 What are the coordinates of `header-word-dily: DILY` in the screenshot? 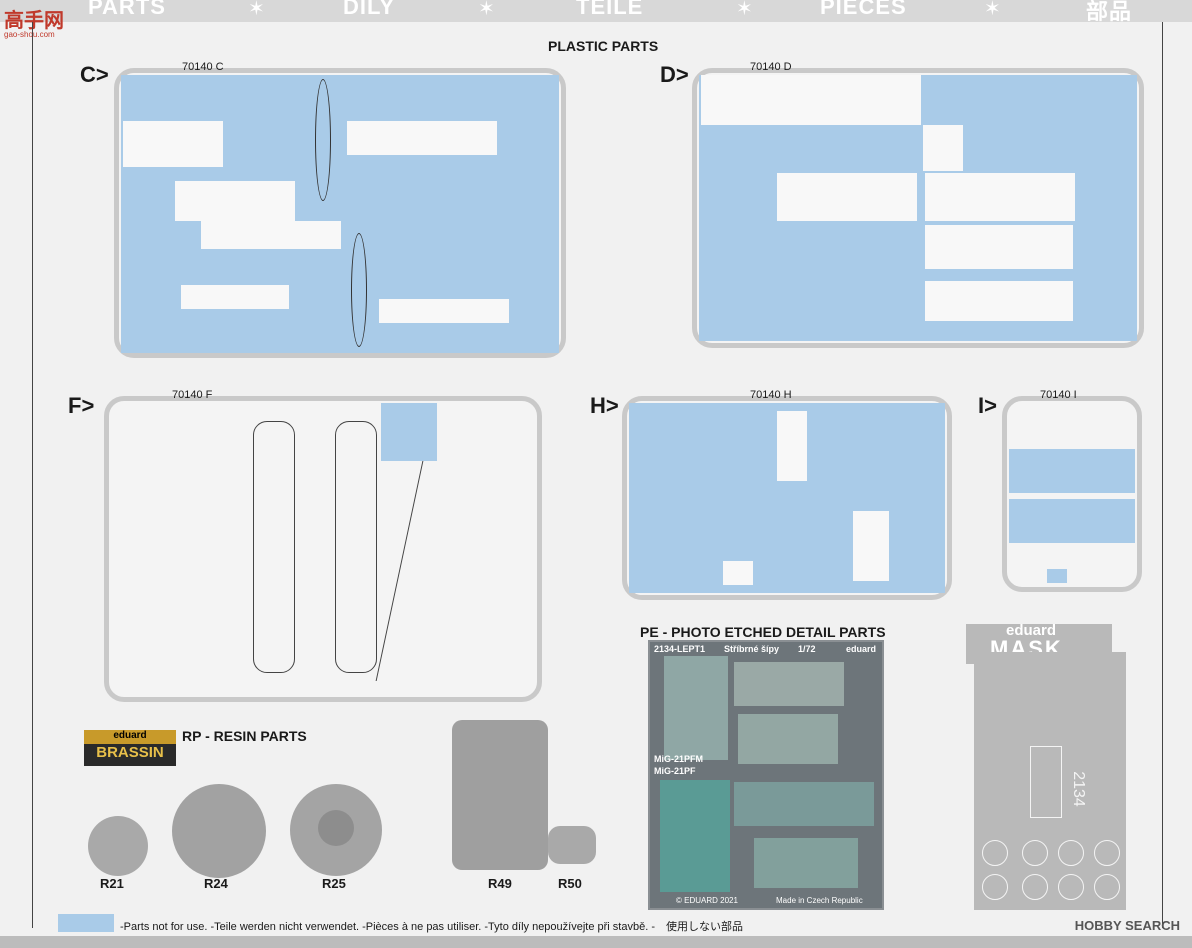 It's located at (369, 9).